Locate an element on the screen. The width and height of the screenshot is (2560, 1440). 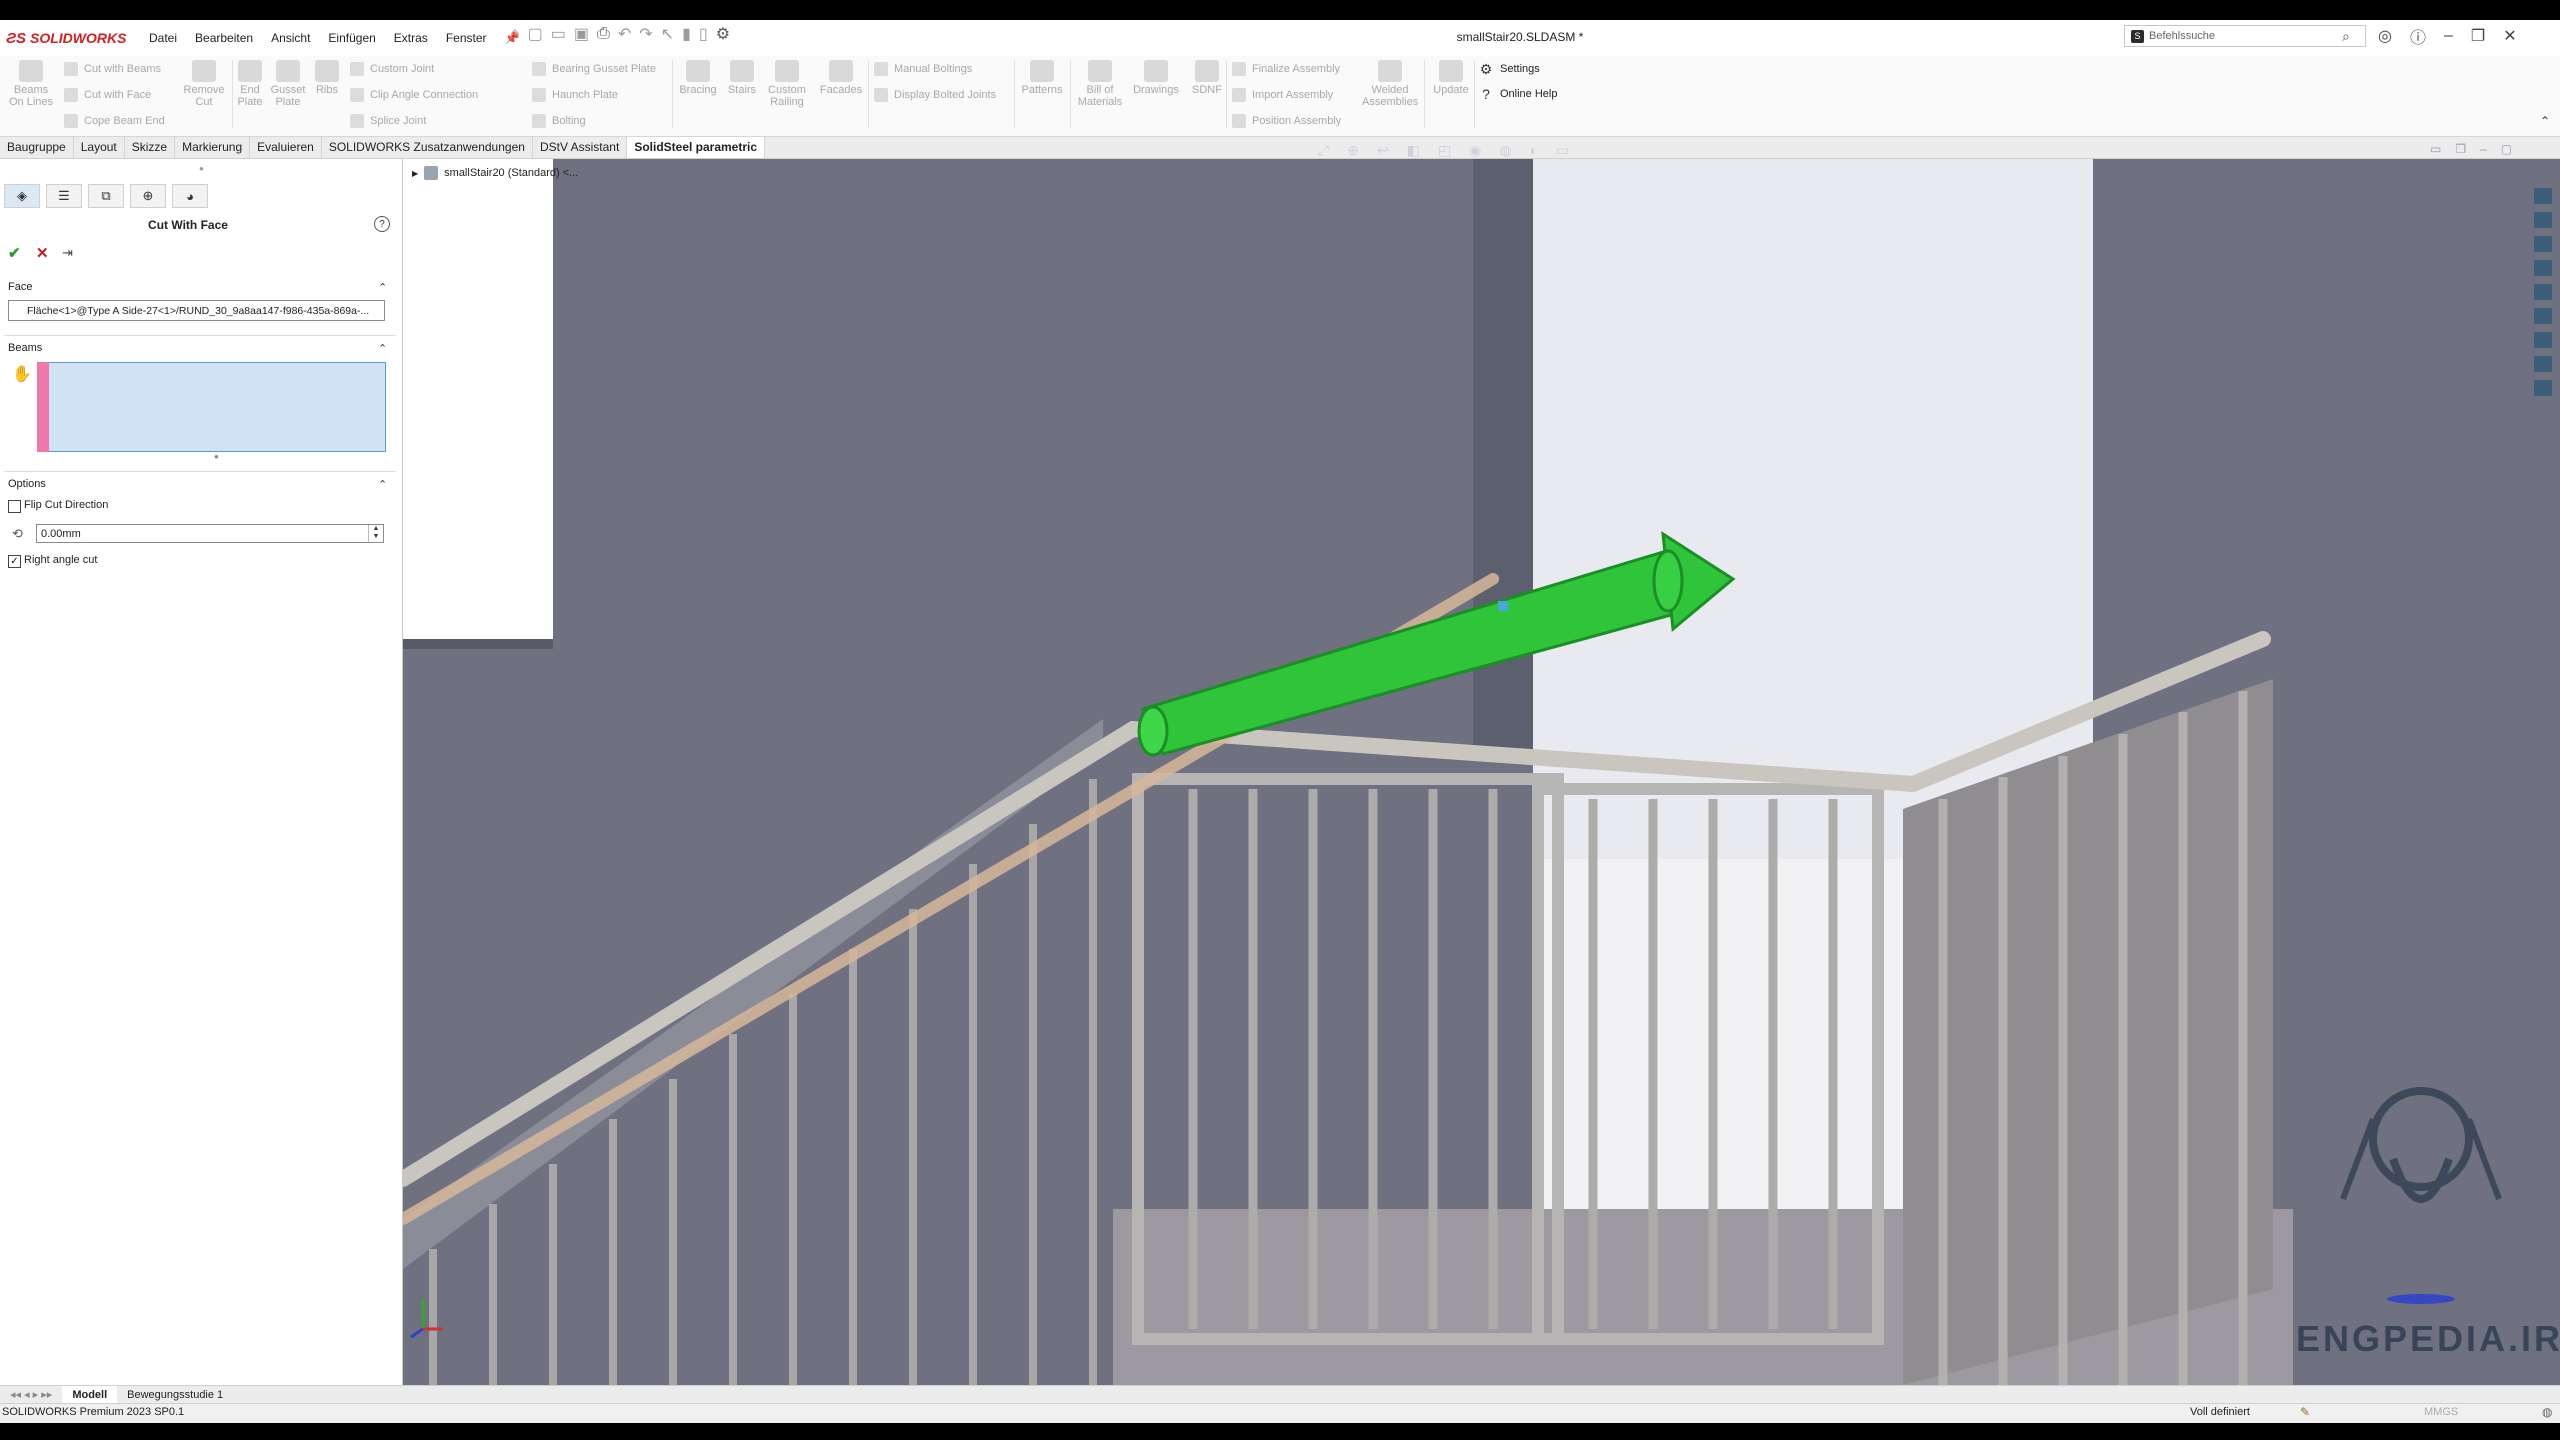
status-units: MMGS is located at coordinates (2441, 1412).